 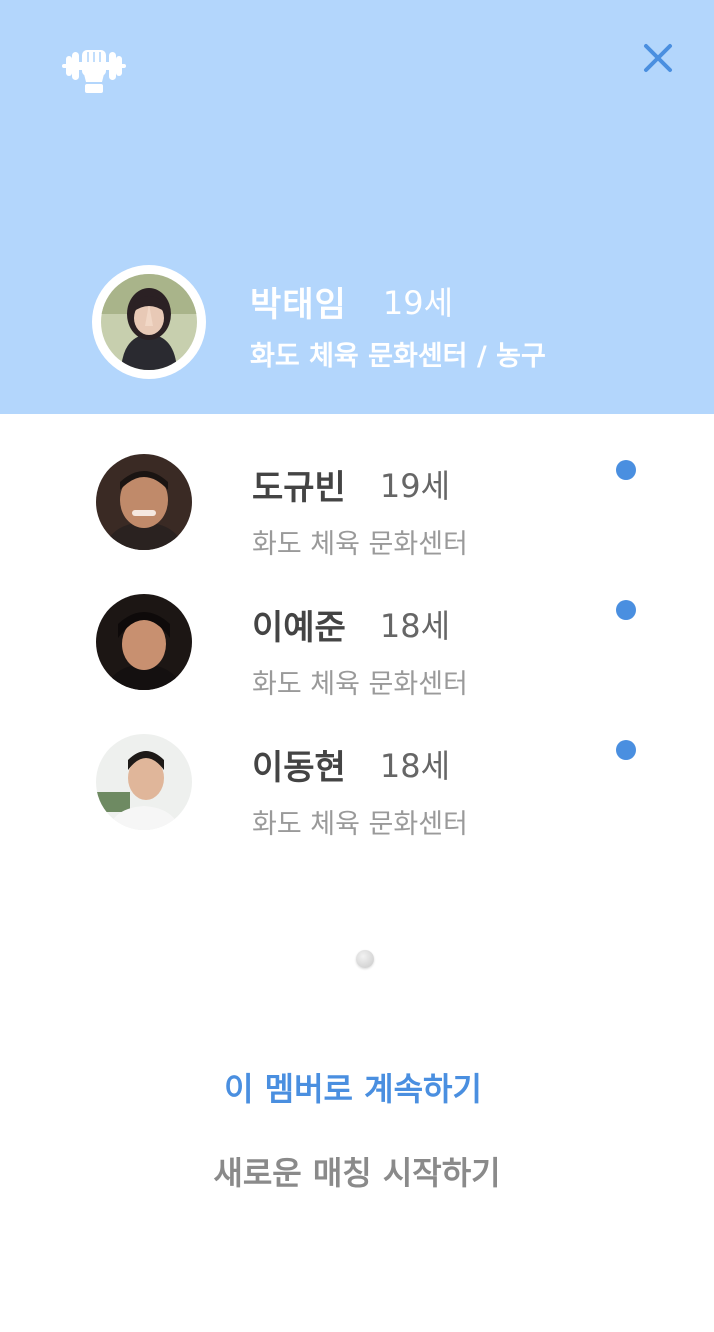 I want to click on close-button, so click(x=658, y=58).